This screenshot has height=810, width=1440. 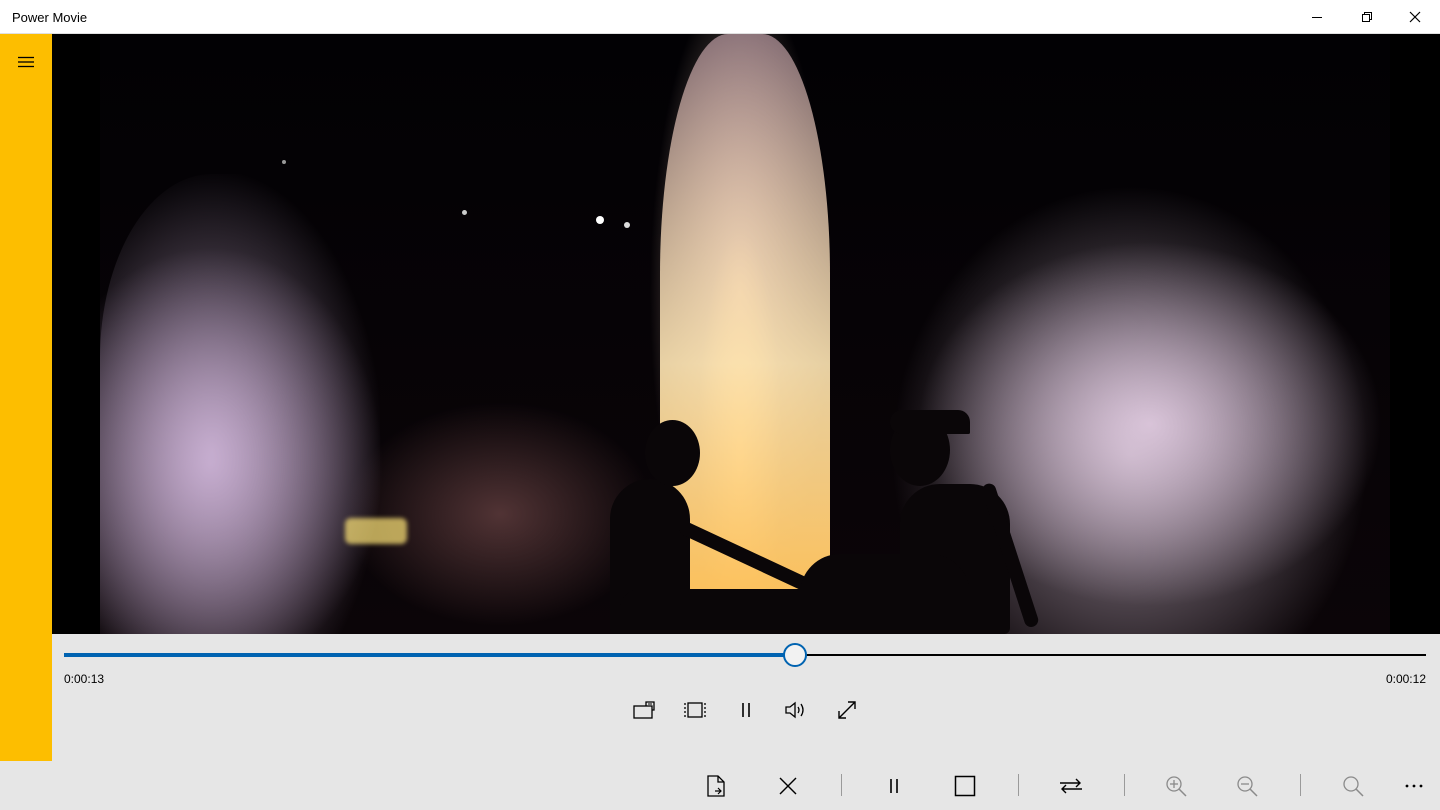 I want to click on minimize-button, so click(x=1317, y=17).